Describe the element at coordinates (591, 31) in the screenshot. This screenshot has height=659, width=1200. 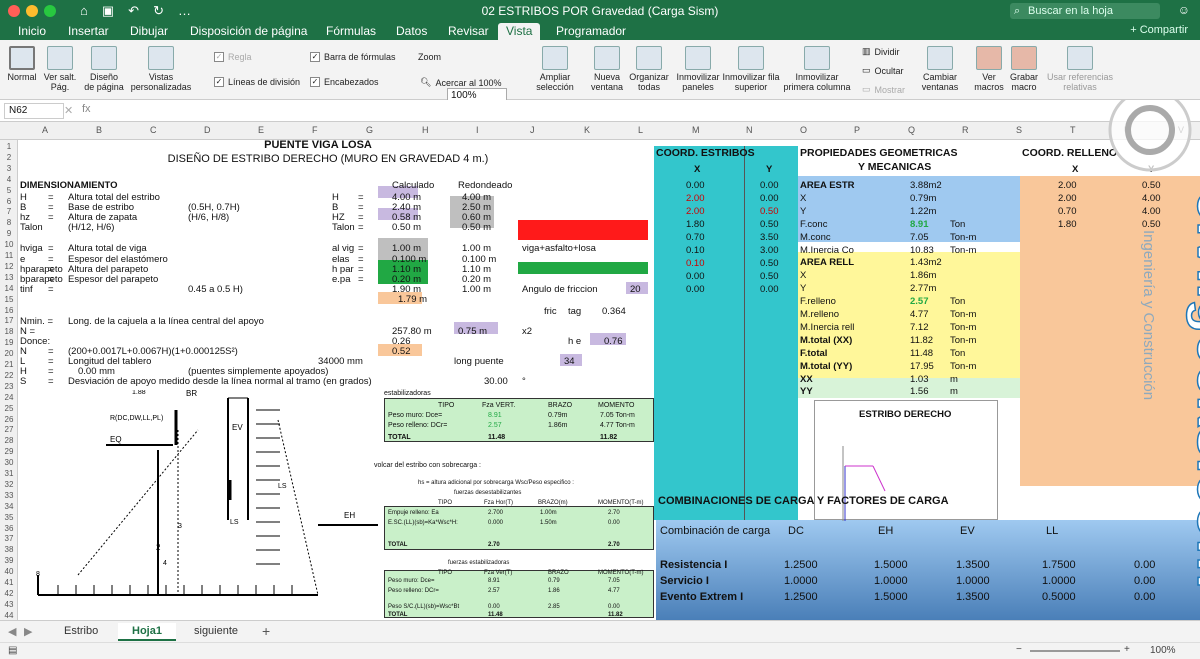
I see `tab-programador: Programador` at that location.